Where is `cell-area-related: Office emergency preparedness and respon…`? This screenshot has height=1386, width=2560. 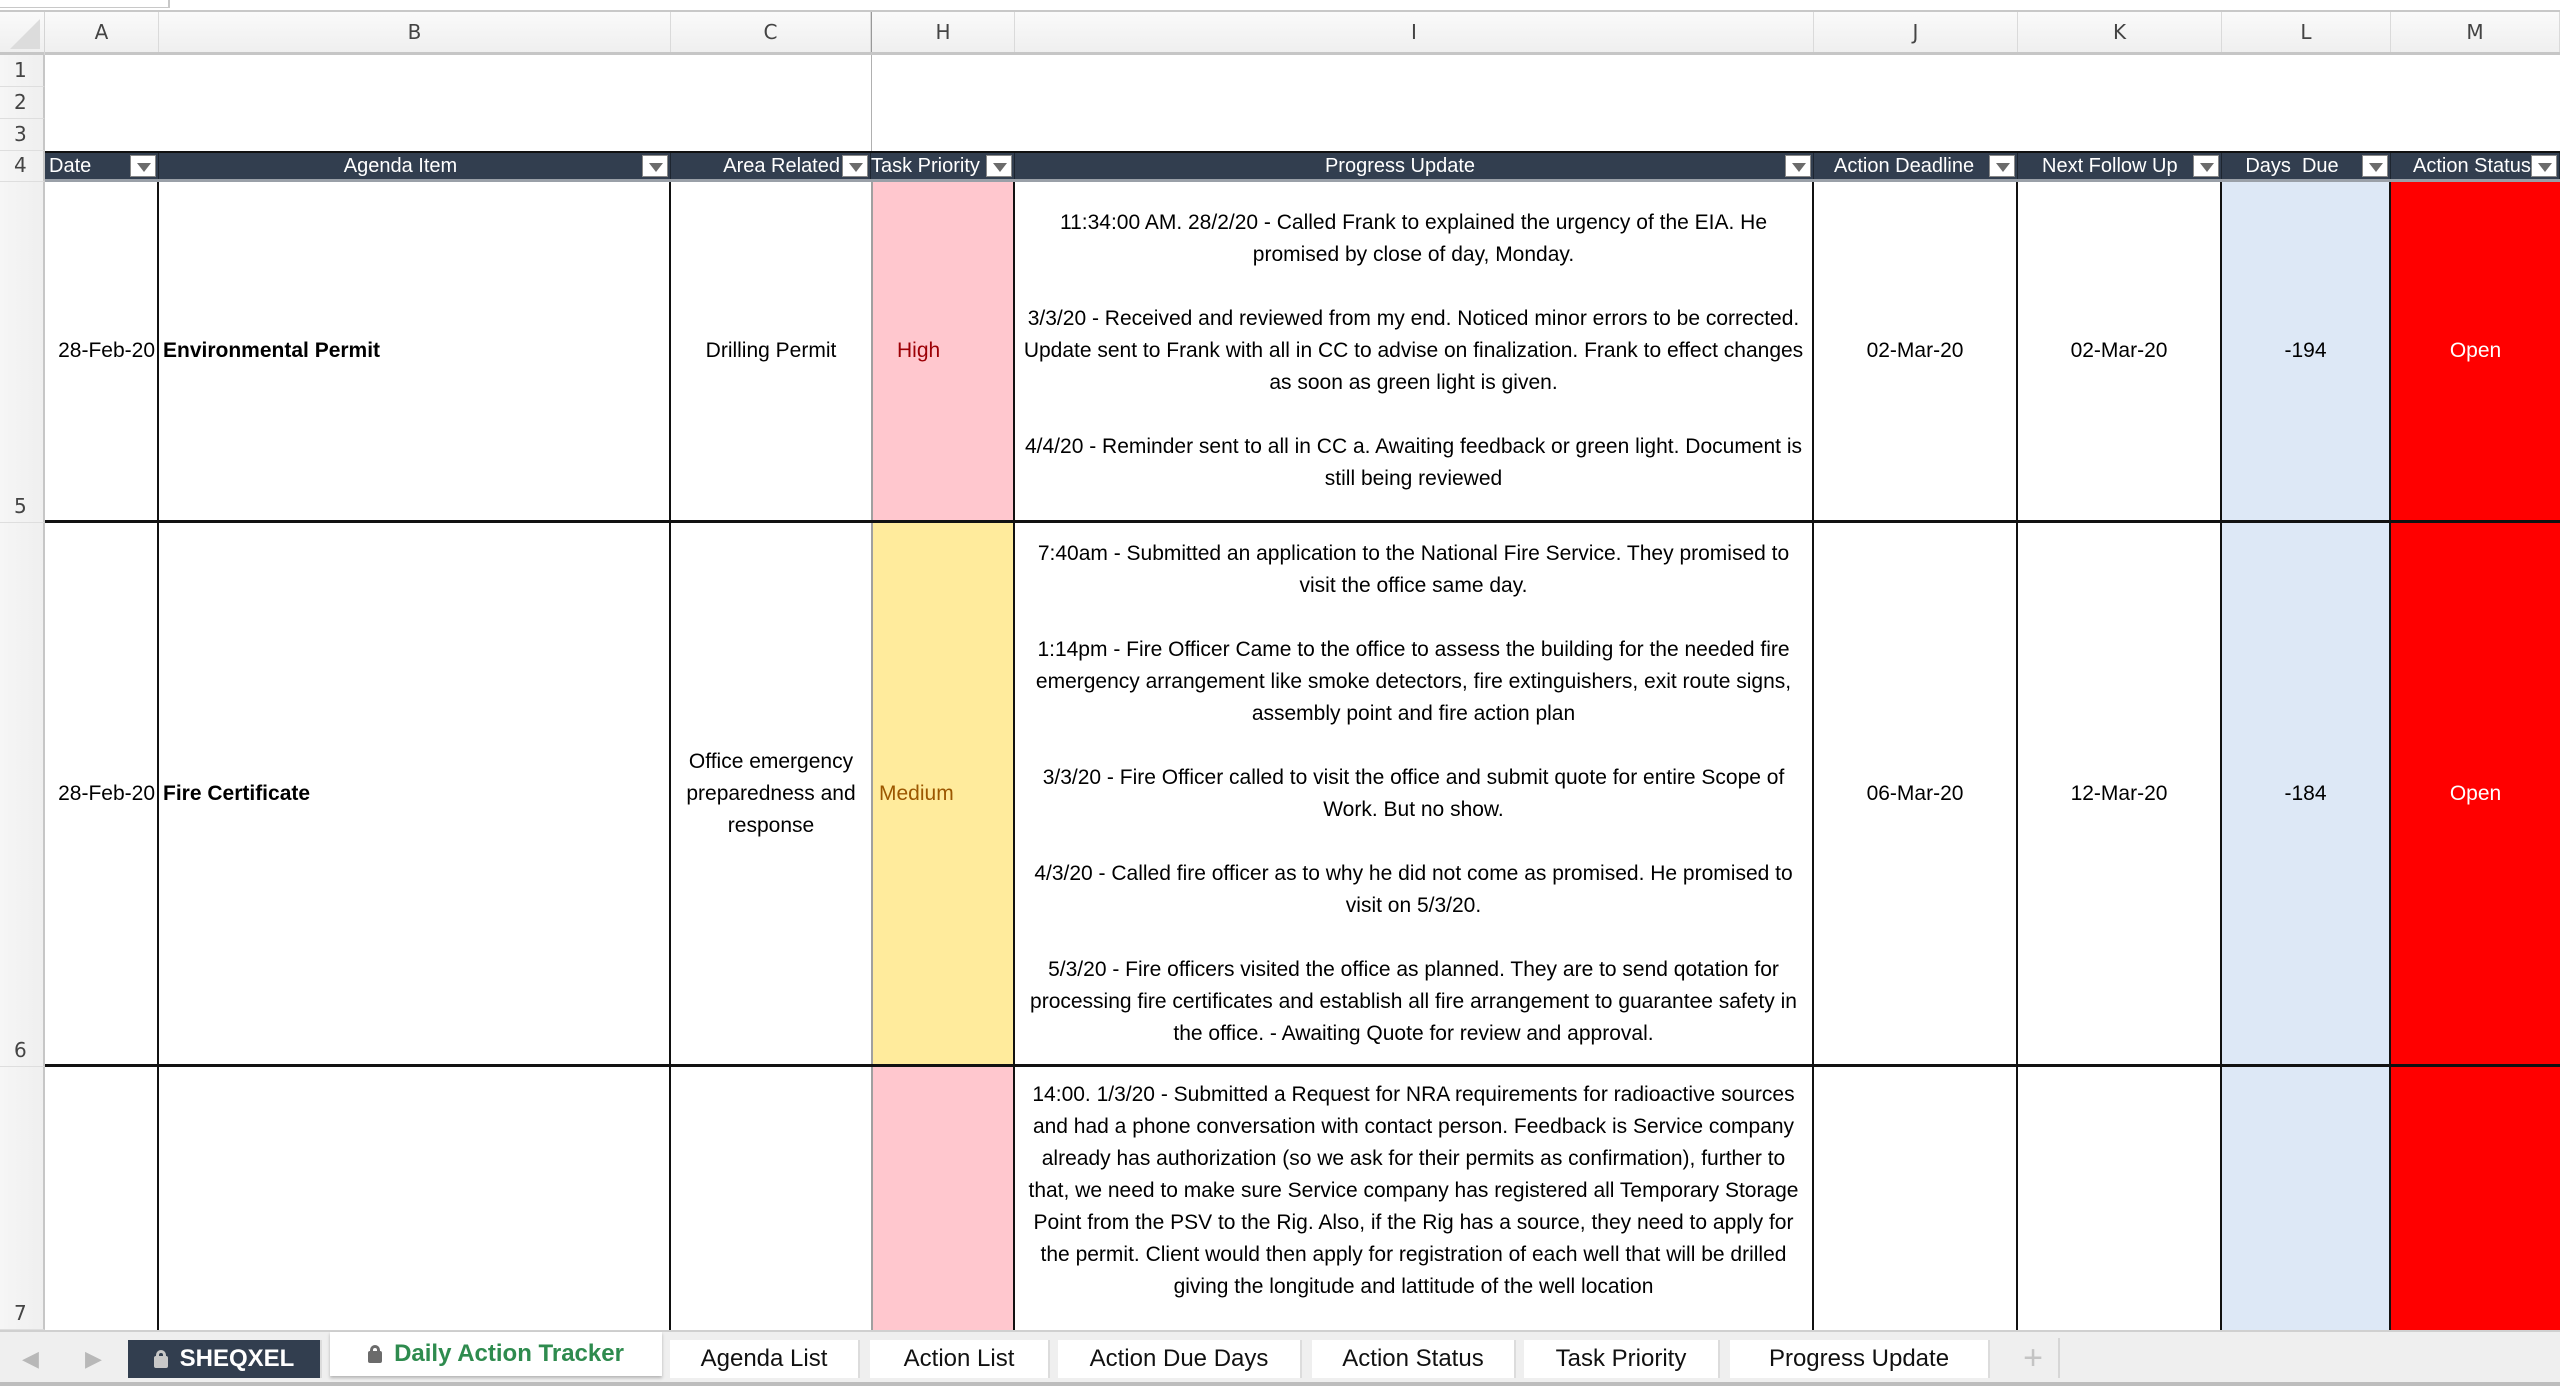 cell-area-related: Office emergency preparedness and respon… is located at coordinates (771, 793).